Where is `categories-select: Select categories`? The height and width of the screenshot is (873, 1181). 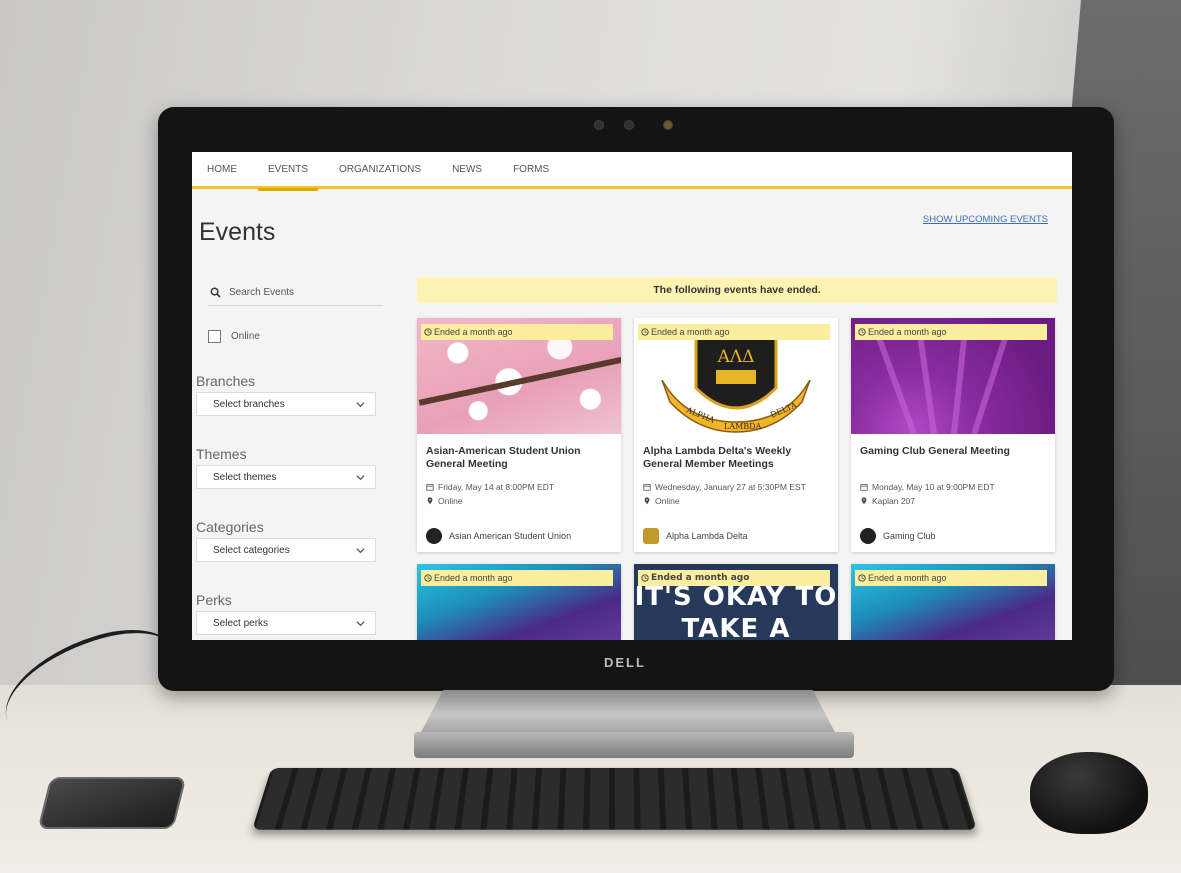 categories-select: Select categories is located at coordinates (286, 550).